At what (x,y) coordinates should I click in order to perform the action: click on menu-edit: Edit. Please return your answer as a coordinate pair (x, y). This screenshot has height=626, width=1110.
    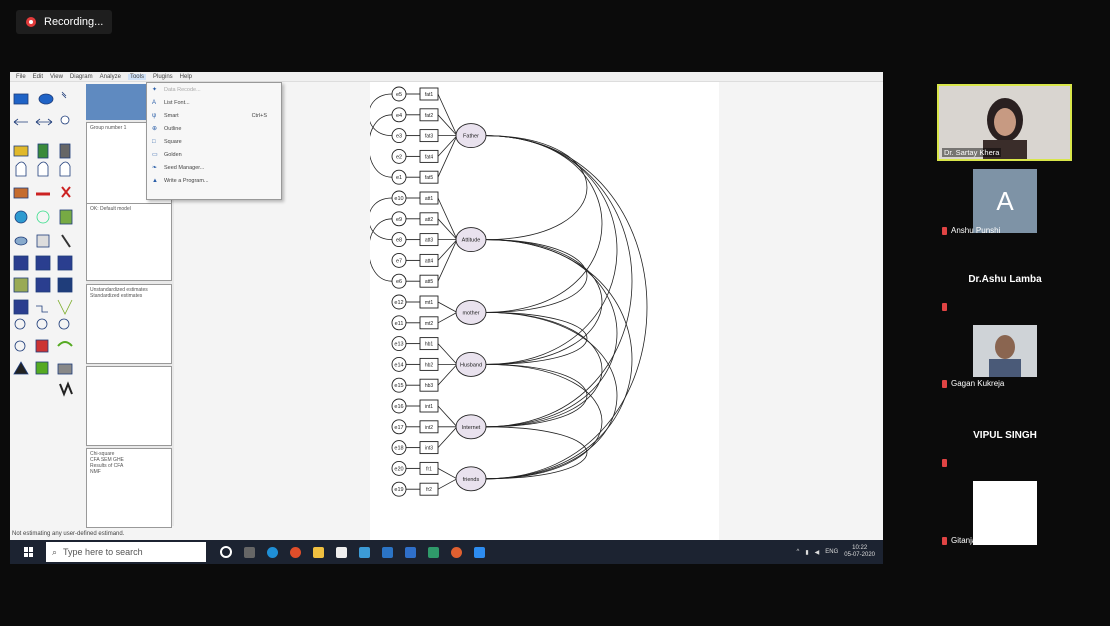
    Looking at the image, I should click on (38, 77).